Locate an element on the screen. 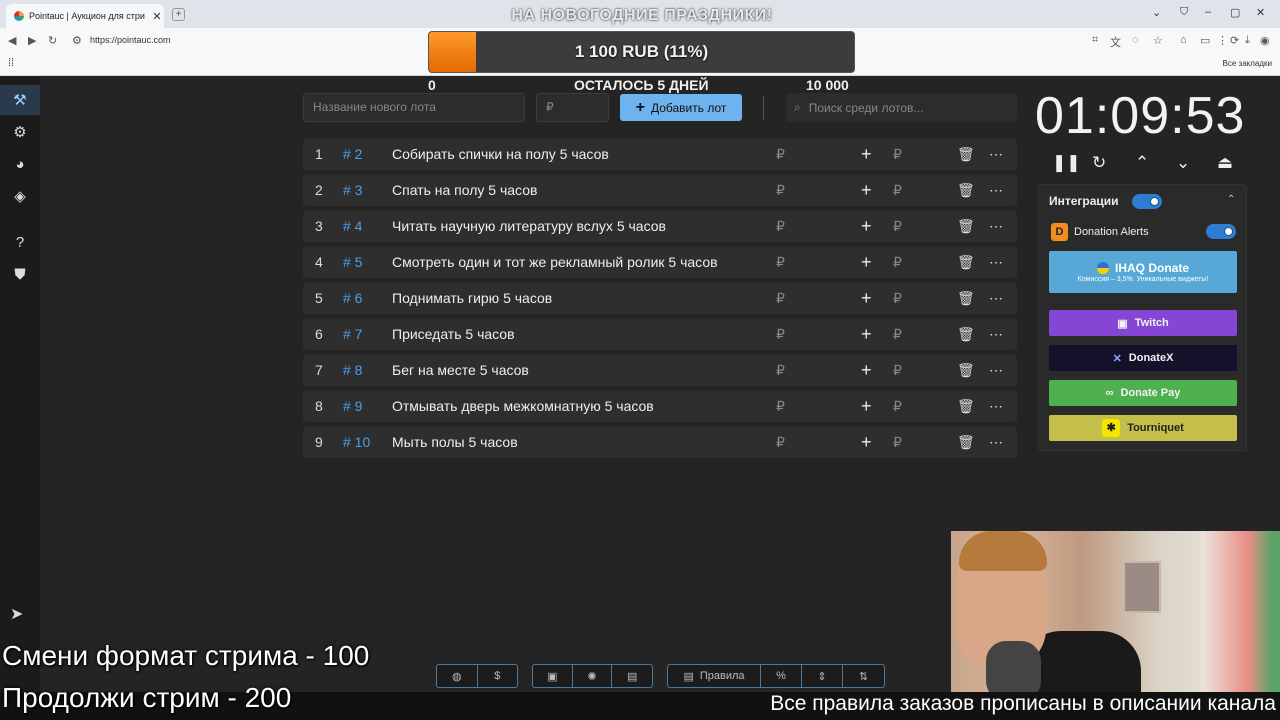 The width and height of the screenshot is (1280, 720). new-lot-amount-input: ₽ is located at coordinates (572, 107).